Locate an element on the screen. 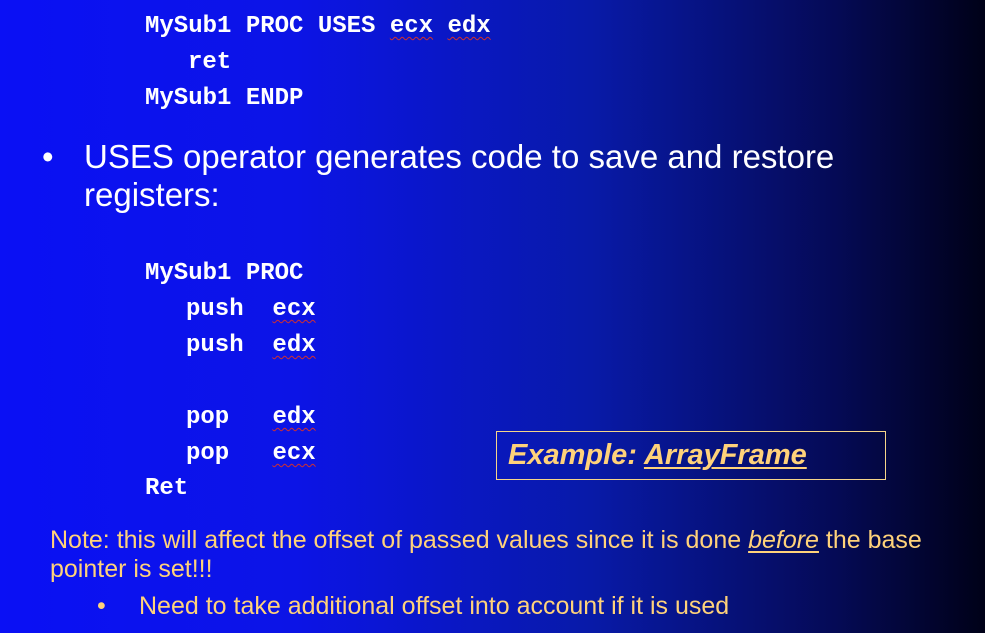  code-line-ret-final: Ret is located at coordinates (166, 489).